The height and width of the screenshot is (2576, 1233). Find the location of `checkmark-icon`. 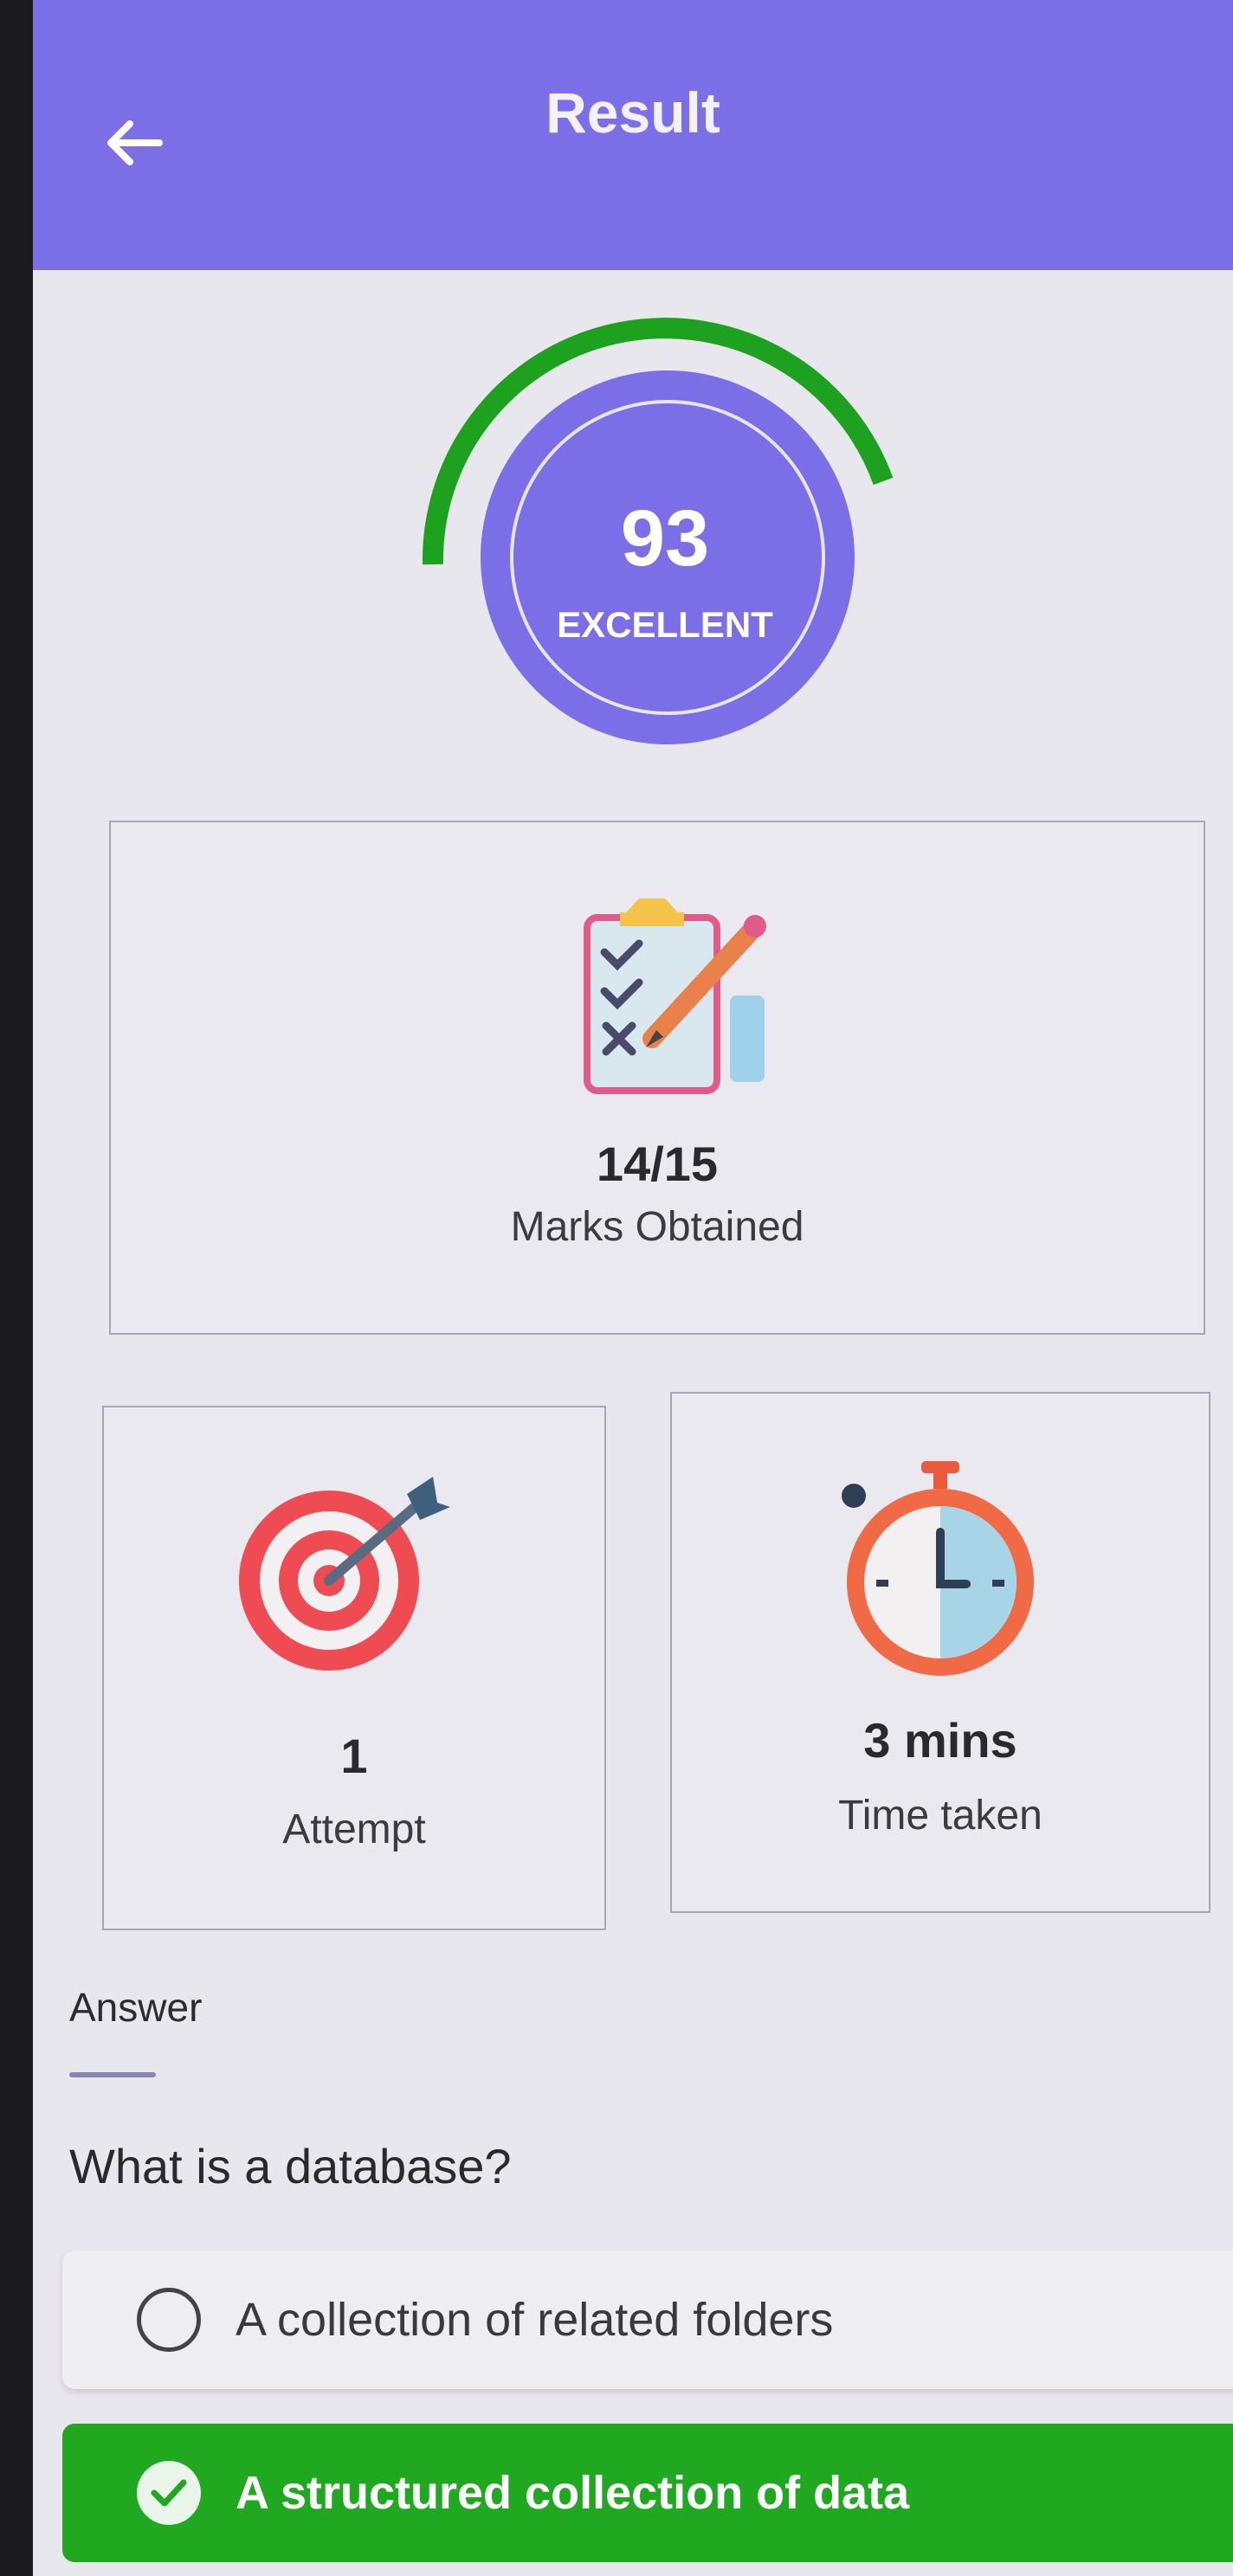

checkmark-icon is located at coordinates (169, 2493).